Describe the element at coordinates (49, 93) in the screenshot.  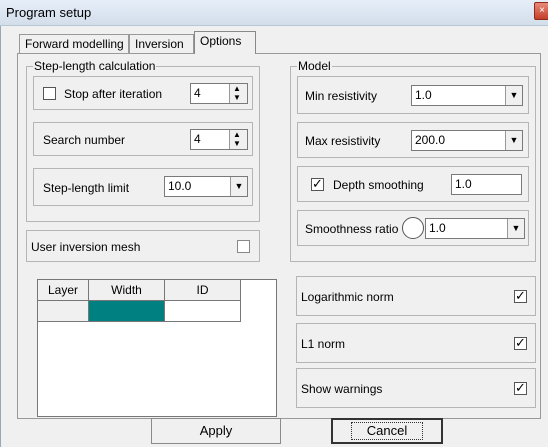
I see `stop-after-iteration-checkbox` at that location.